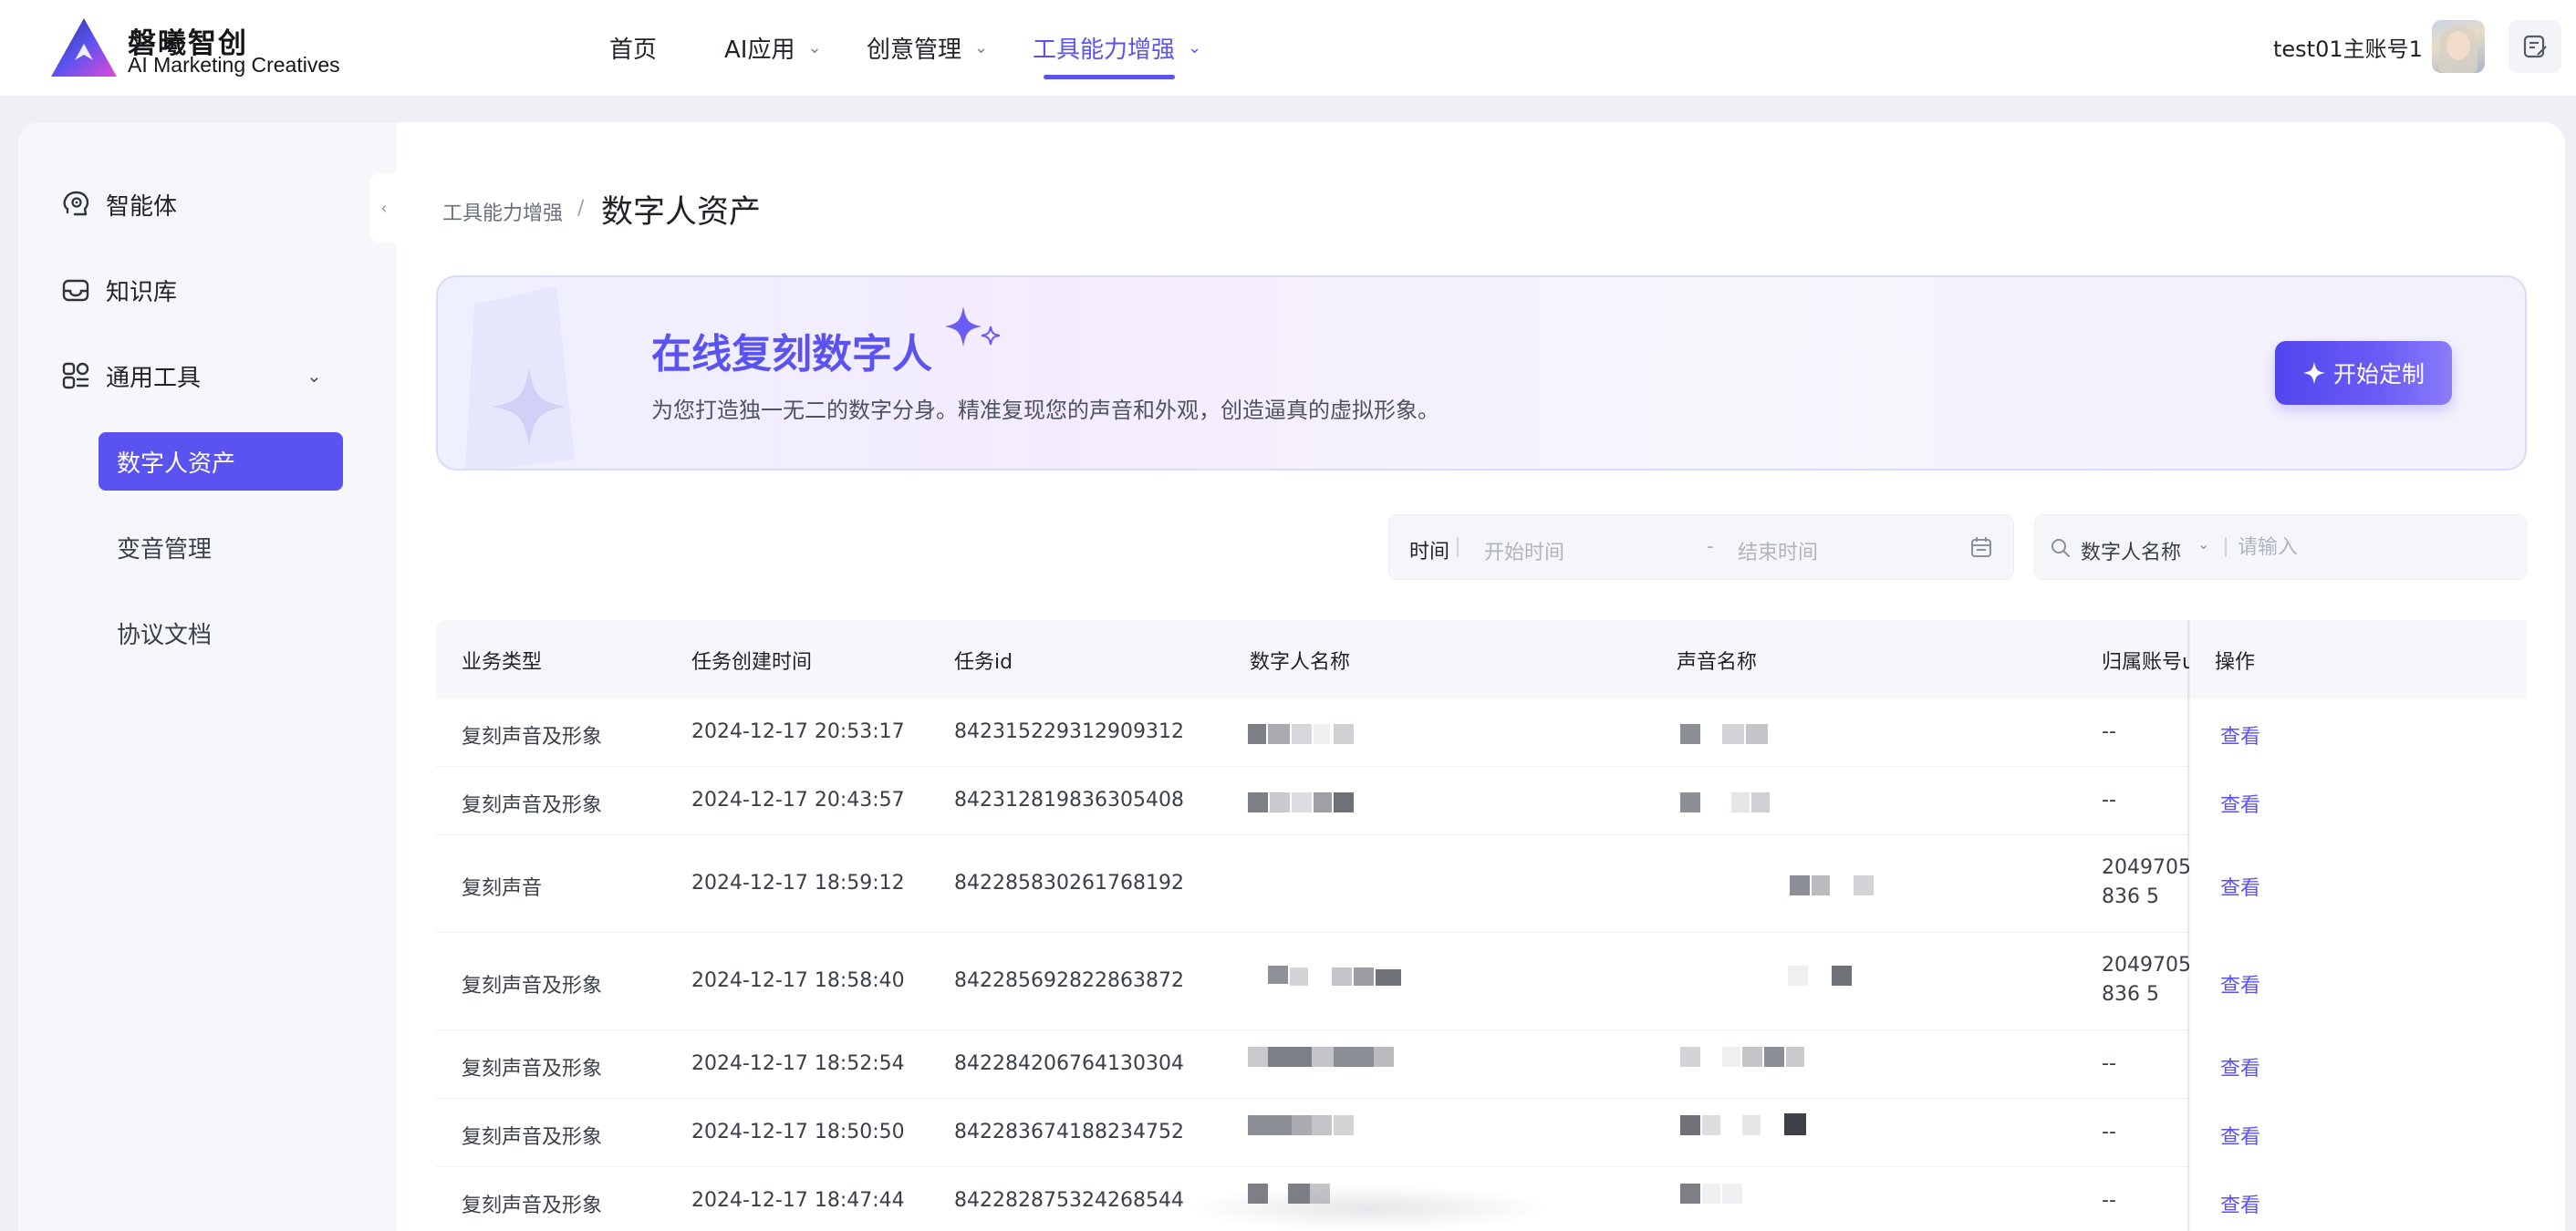  I want to click on search-icon, so click(2060, 548).